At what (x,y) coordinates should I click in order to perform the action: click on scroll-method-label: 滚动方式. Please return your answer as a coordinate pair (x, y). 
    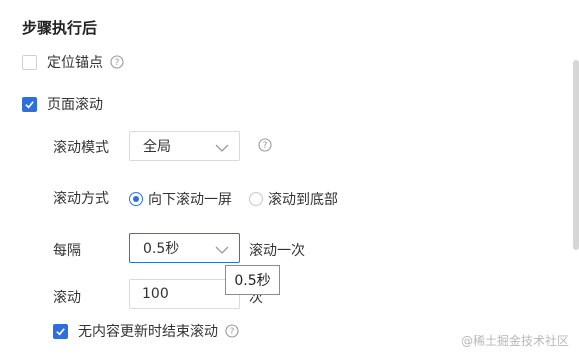
    Looking at the image, I should click on (81, 199).